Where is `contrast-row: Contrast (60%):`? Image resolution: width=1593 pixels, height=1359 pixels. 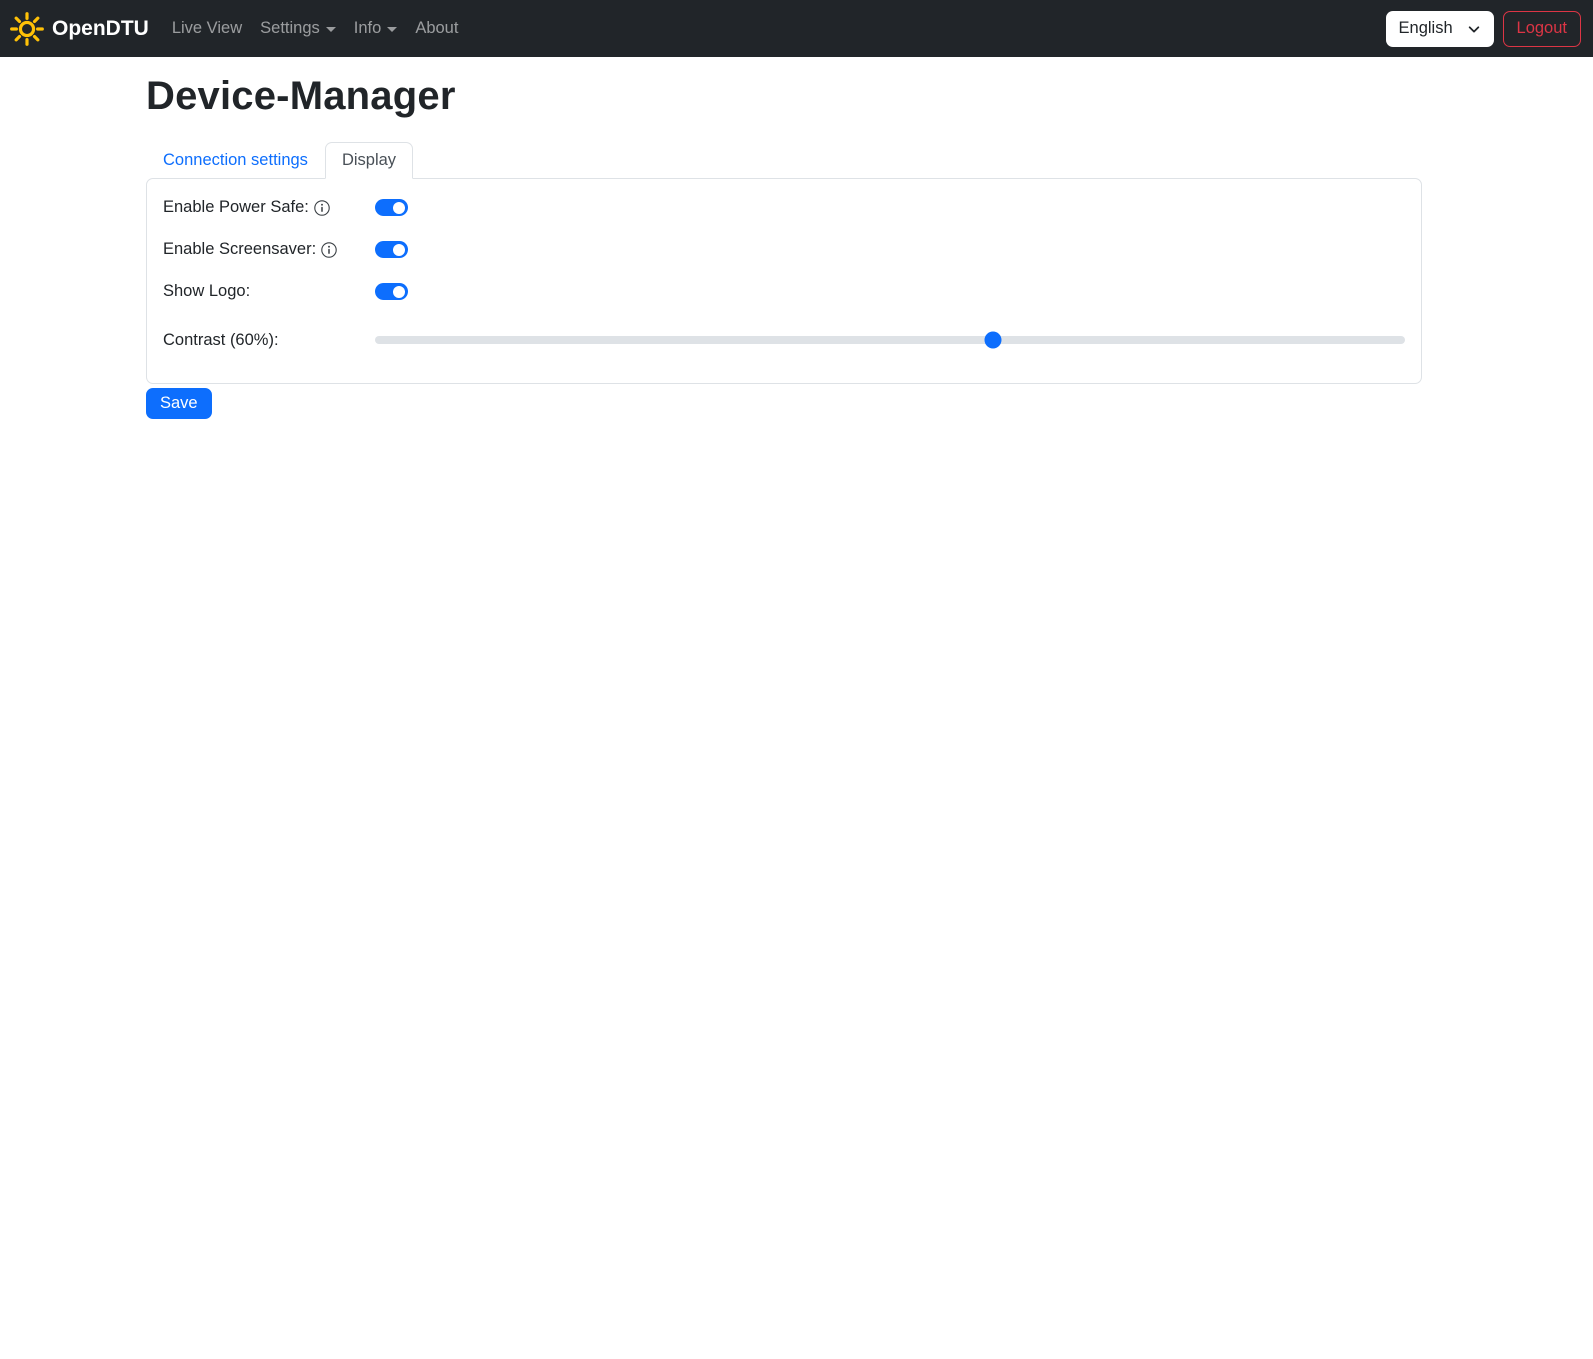 contrast-row: Contrast (60%): is located at coordinates (784, 340).